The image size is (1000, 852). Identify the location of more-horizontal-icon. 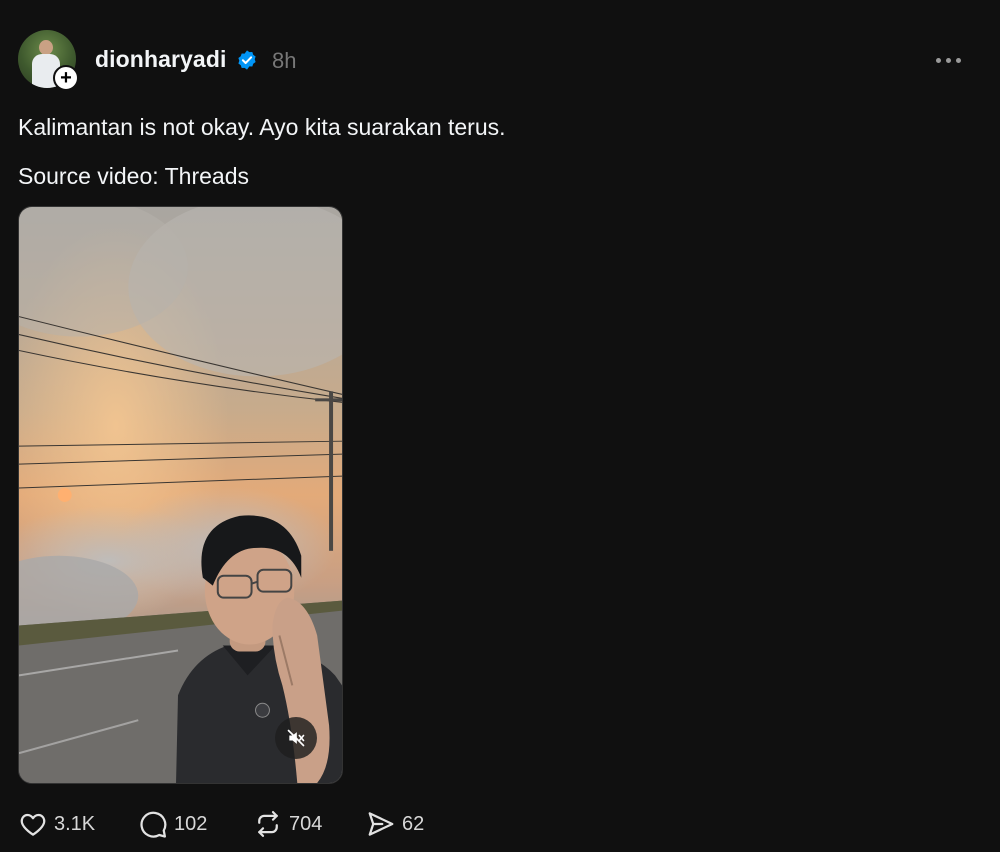
(951, 60).